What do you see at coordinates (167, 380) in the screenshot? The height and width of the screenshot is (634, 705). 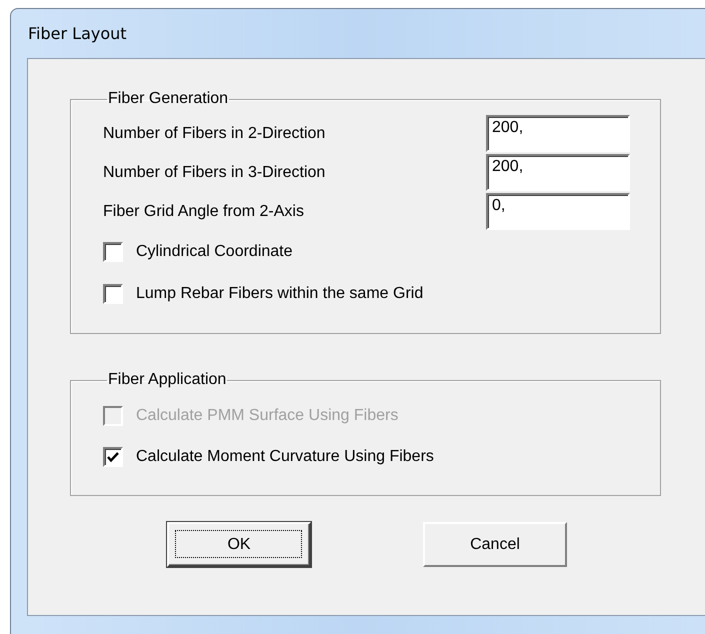 I see `group-title: Fiber Application` at bounding box center [167, 380].